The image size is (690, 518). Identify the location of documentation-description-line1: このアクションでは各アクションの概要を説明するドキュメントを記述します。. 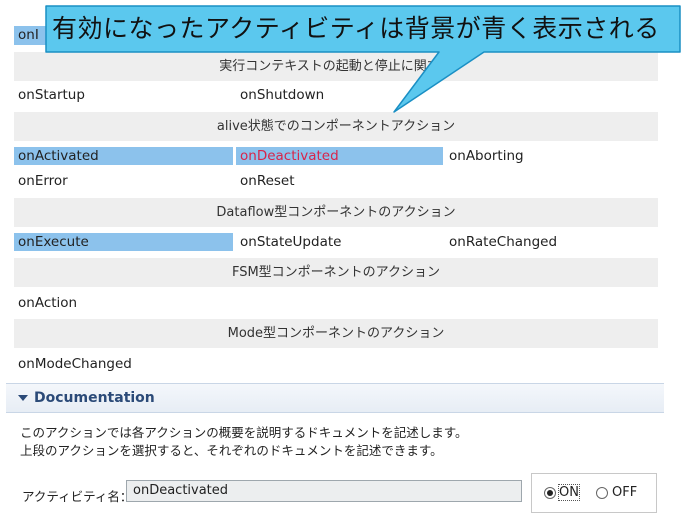
(244, 432).